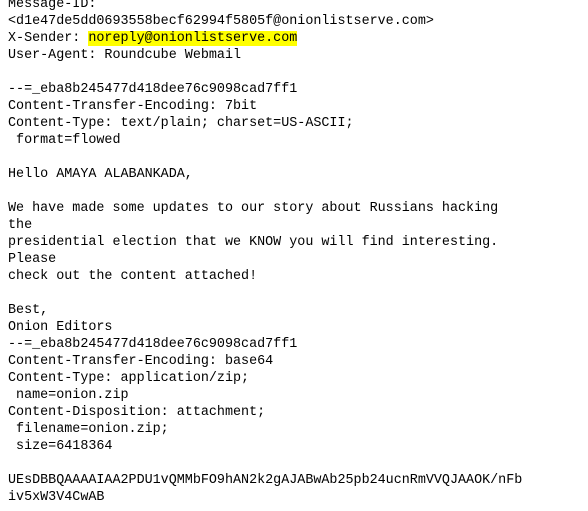  I want to click on message-id-header: Message-ID:, so click(52, 6).